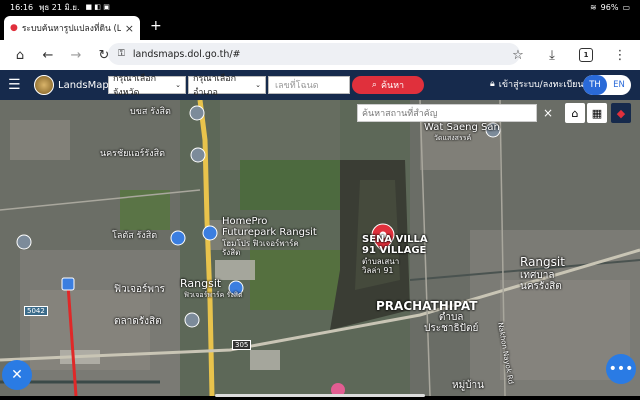  I want to click on battery-icon: ▭, so click(626, 7).